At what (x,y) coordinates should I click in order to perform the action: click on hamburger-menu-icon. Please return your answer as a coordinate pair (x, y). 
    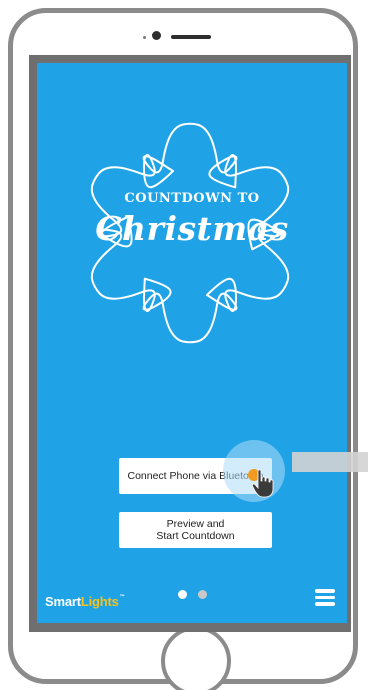
    Looking at the image, I should click on (325, 597).